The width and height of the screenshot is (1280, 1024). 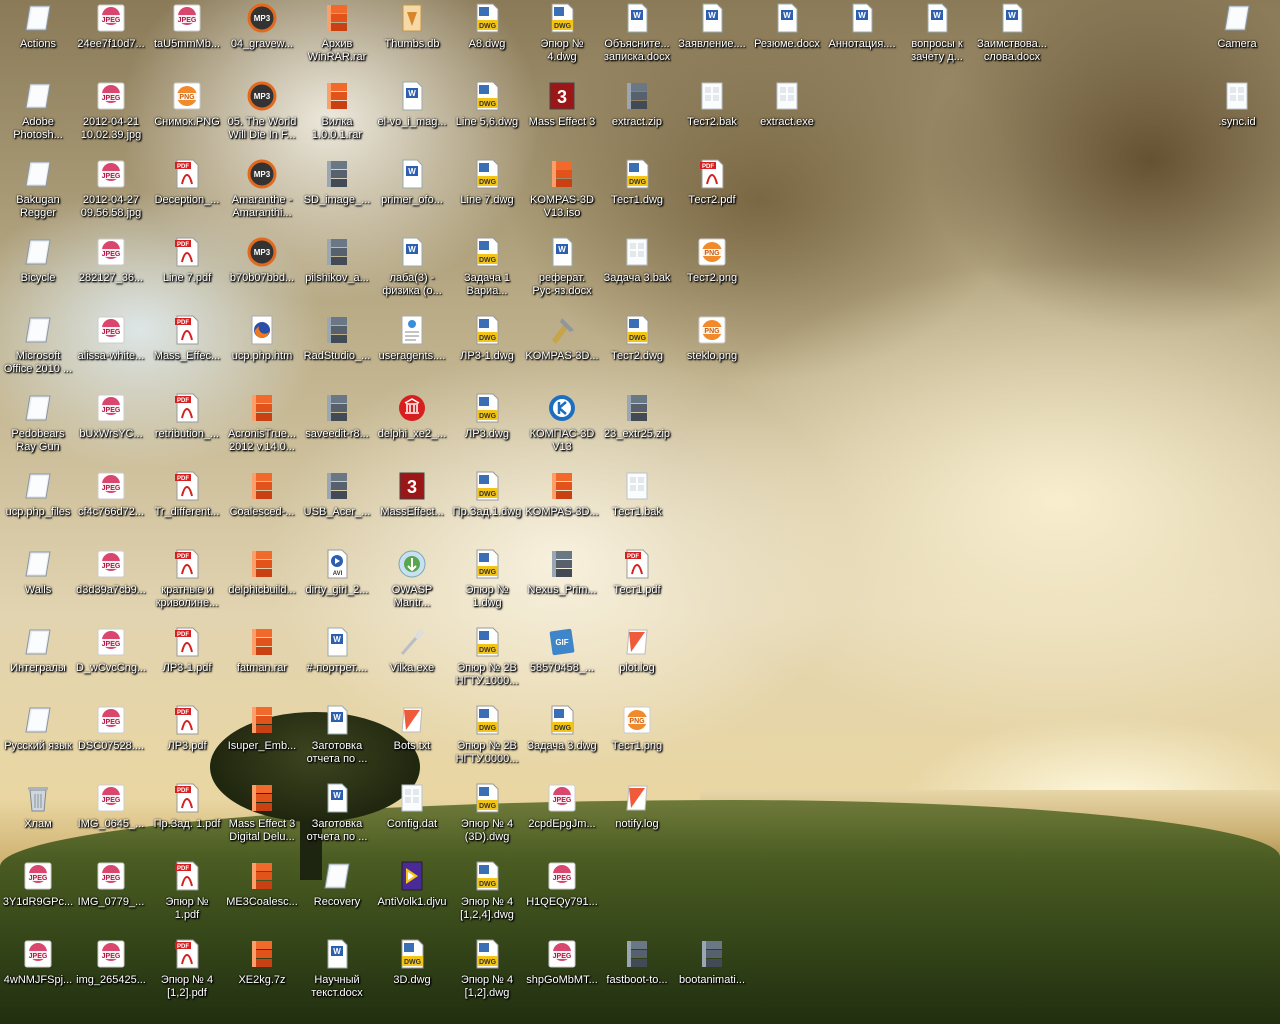 What do you see at coordinates (187, 974) in the screenshot?
I see `desktop-icon-эпюр-4-1-2-pdf: PDF Эпюр № 4 [1,2].pdf` at bounding box center [187, 974].